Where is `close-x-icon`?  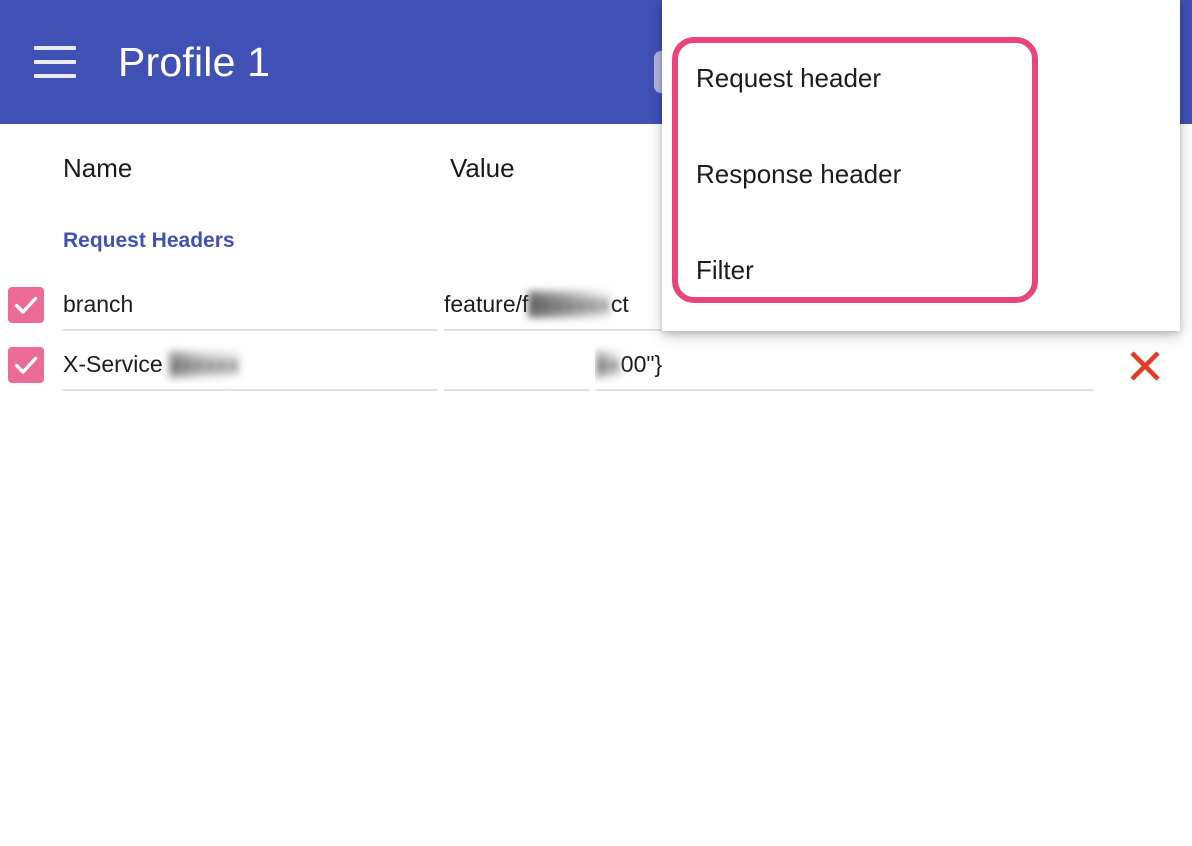
close-x-icon is located at coordinates (1145, 366).